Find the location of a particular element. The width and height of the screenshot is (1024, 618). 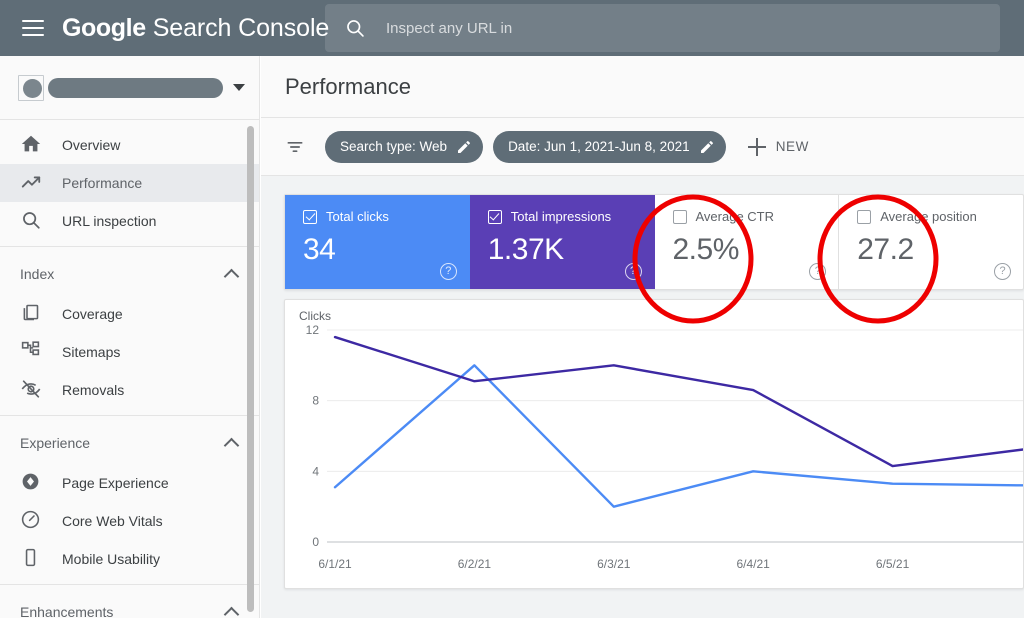

sidebar-group-index: Index Coverage Sitemaps Removals is located at coordinates (129, 331).